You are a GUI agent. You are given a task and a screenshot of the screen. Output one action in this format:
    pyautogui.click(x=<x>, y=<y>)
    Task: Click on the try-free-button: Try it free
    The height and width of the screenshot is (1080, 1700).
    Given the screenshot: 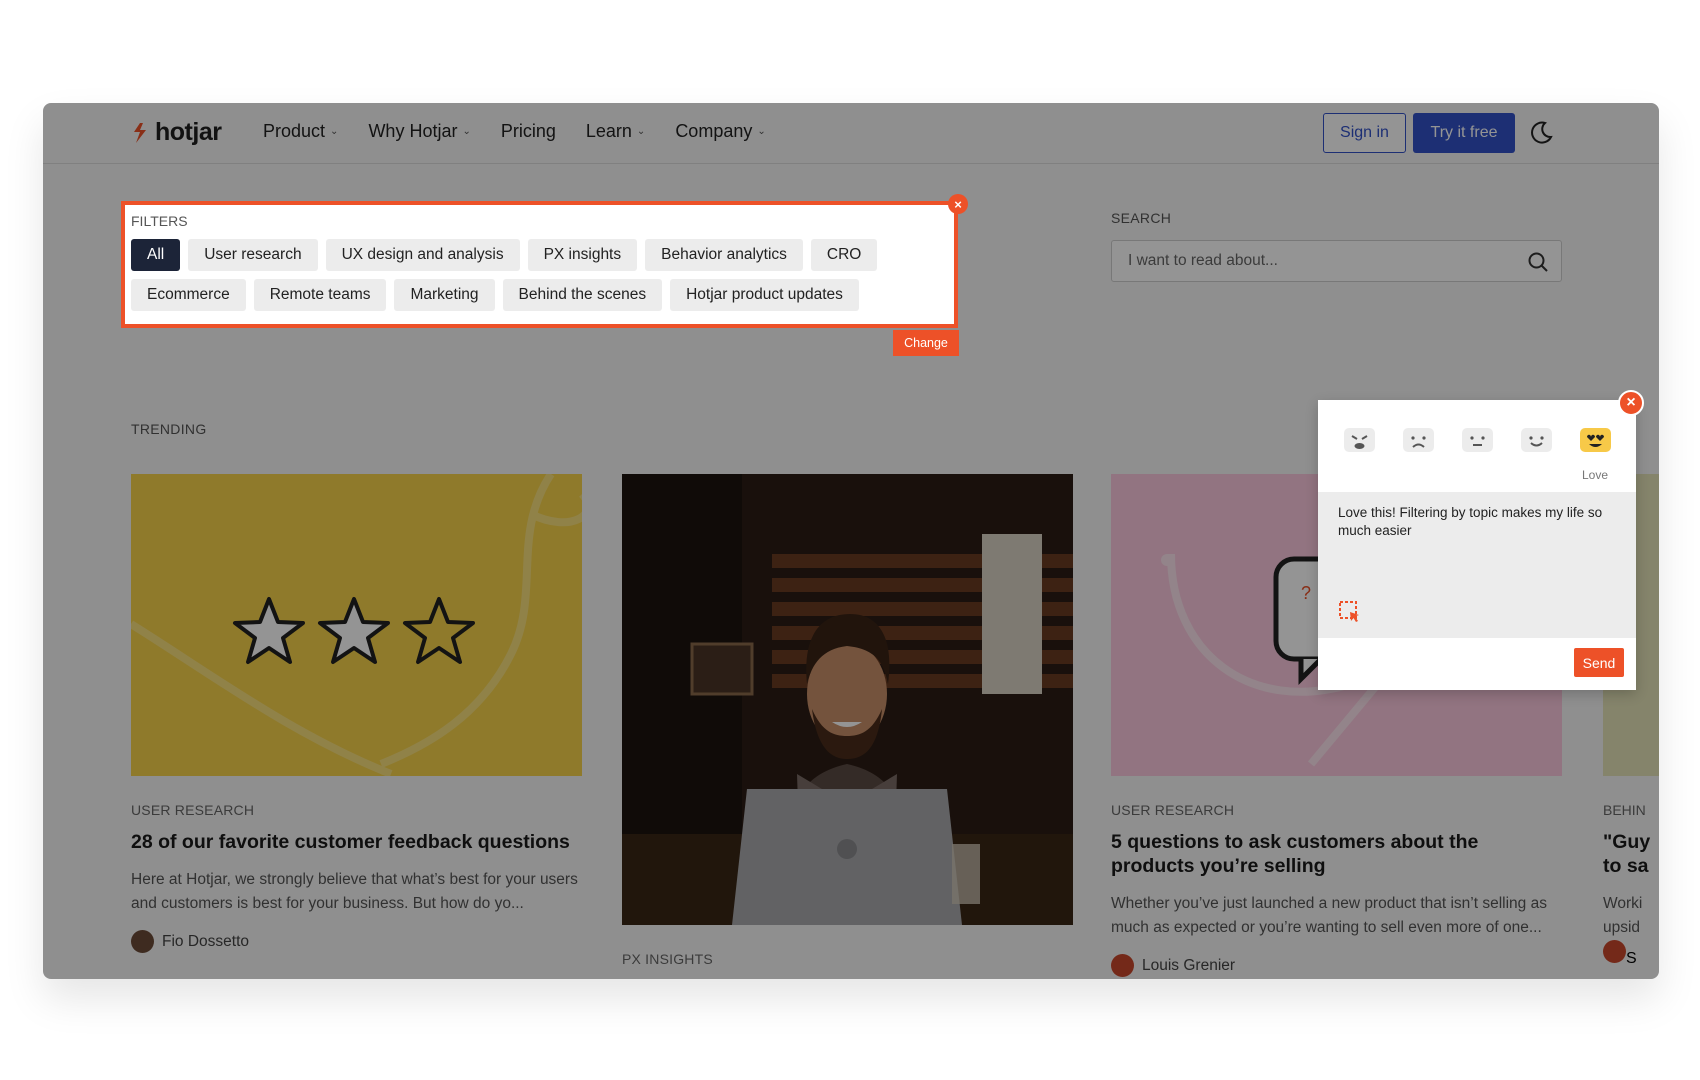 What is the action you would take?
    pyautogui.click(x=1464, y=133)
    